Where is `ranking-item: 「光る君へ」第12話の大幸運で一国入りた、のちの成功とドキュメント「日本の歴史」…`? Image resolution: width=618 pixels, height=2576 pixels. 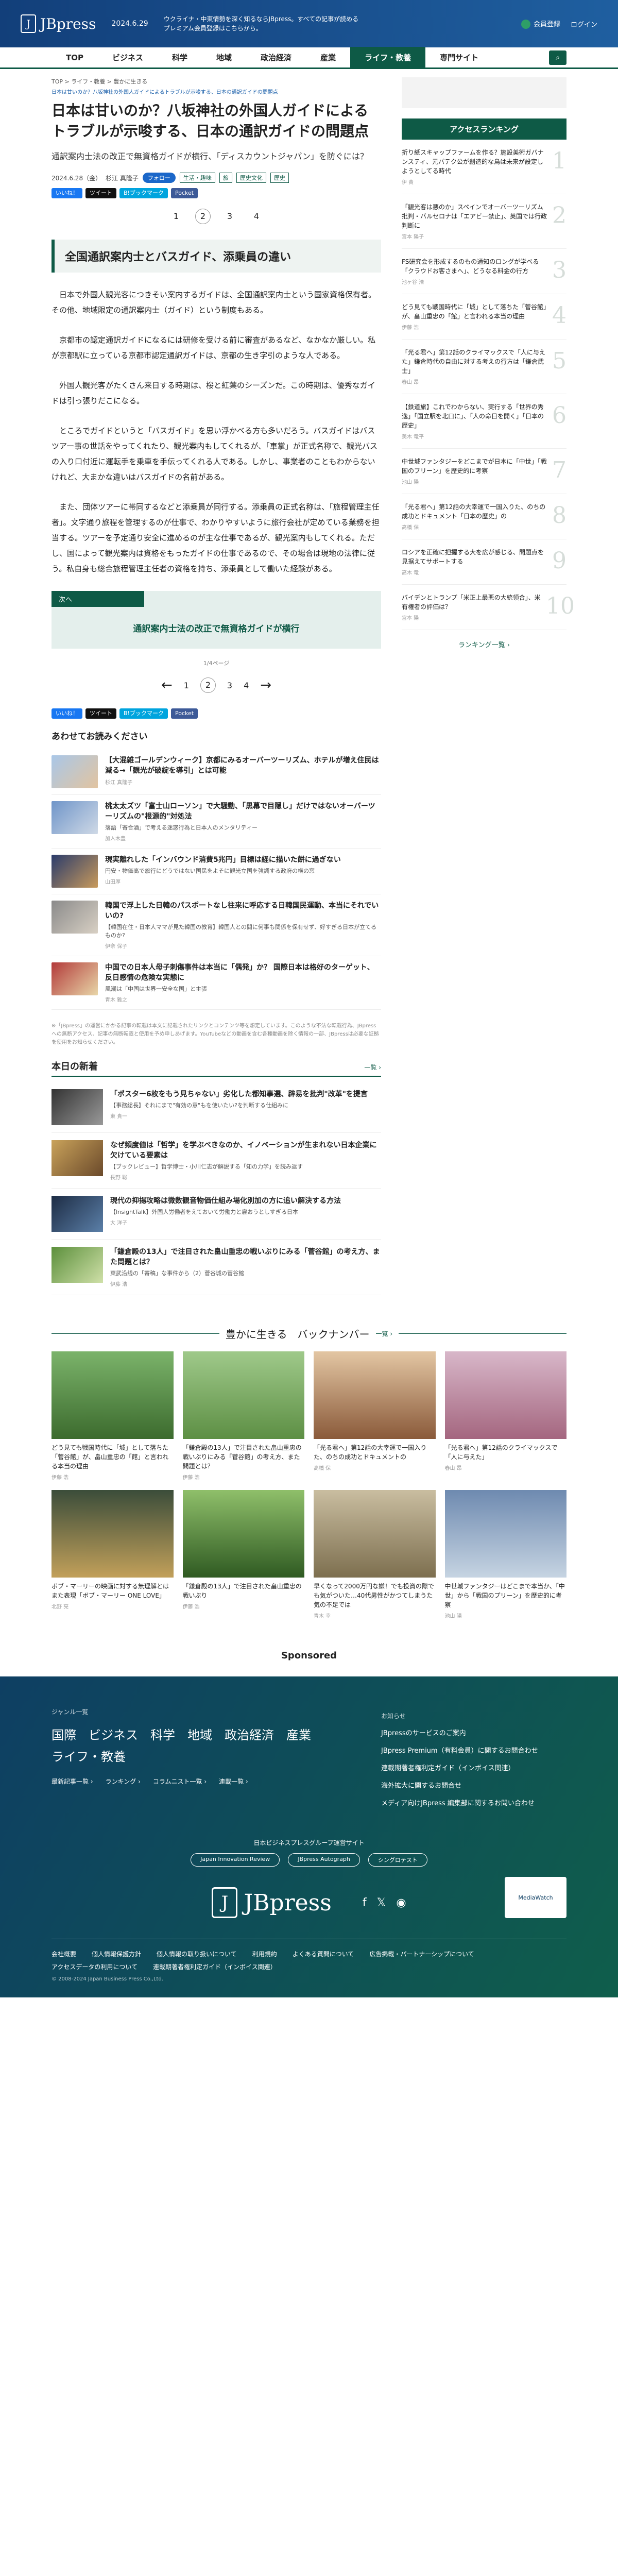 ranking-item: 「光る君へ」第12話の大幸運で一国入りた、のちの成功とドキュメント「日本の歴史」… is located at coordinates (484, 516).